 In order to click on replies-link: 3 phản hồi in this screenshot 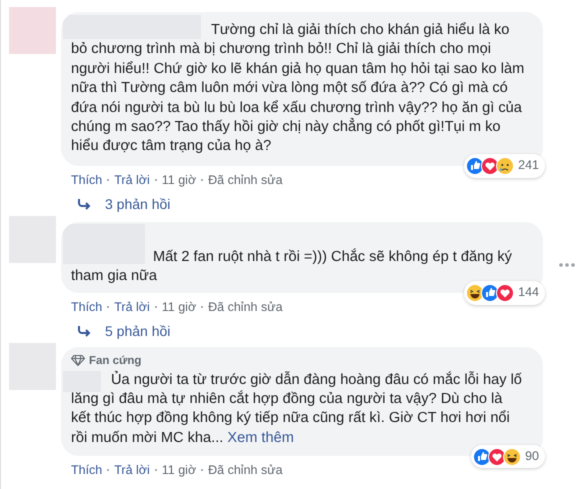, I will do `click(137, 204)`.